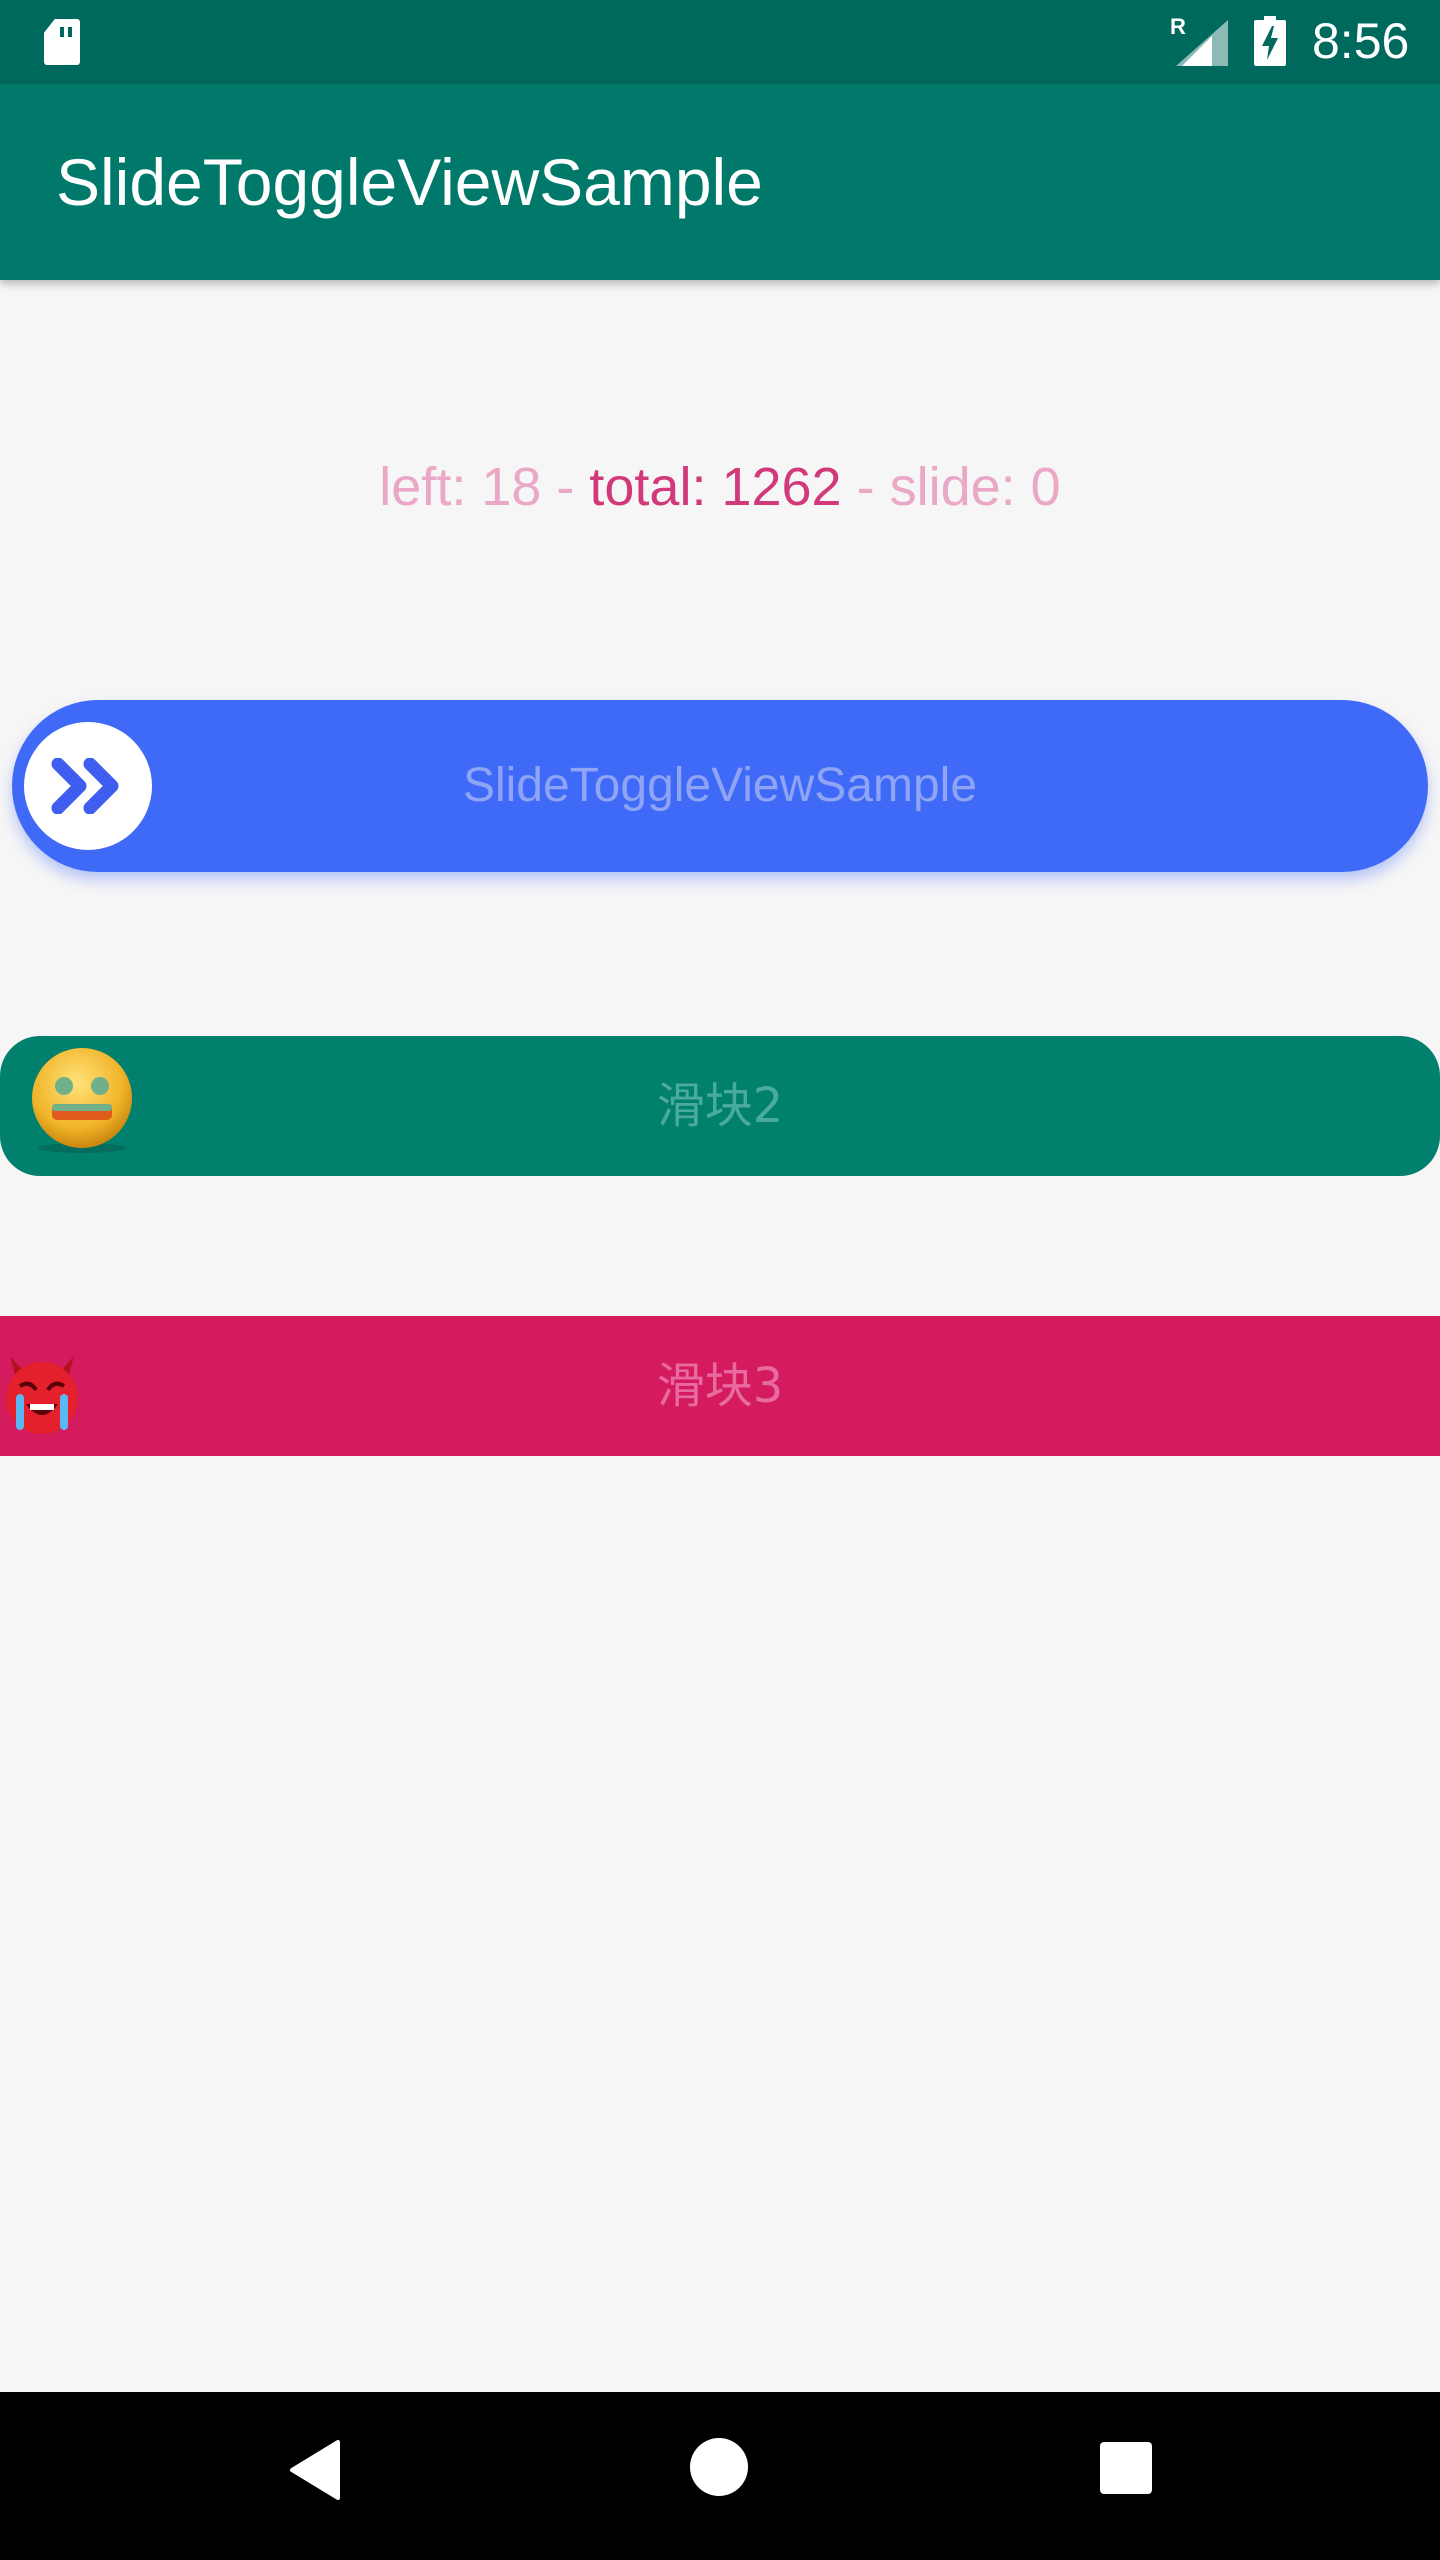 This screenshot has width=1440, height=2560. Describe the element at coordinates (82, 1100) in the screenshot. I see `smiley-face-icon` at that location.